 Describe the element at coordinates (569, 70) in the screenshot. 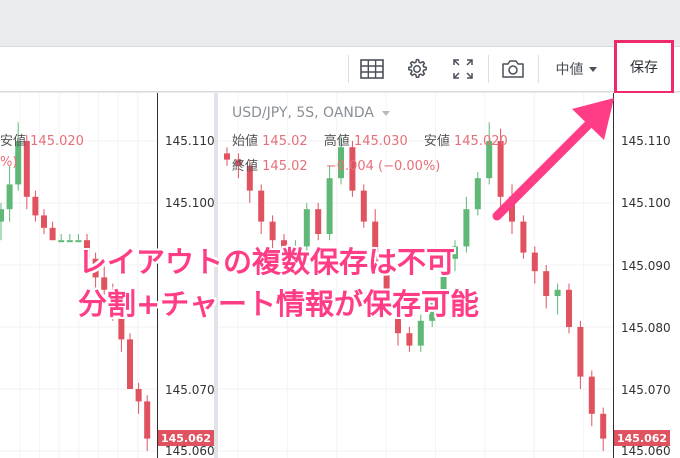

I see `price-source-label: 中値` at that location.